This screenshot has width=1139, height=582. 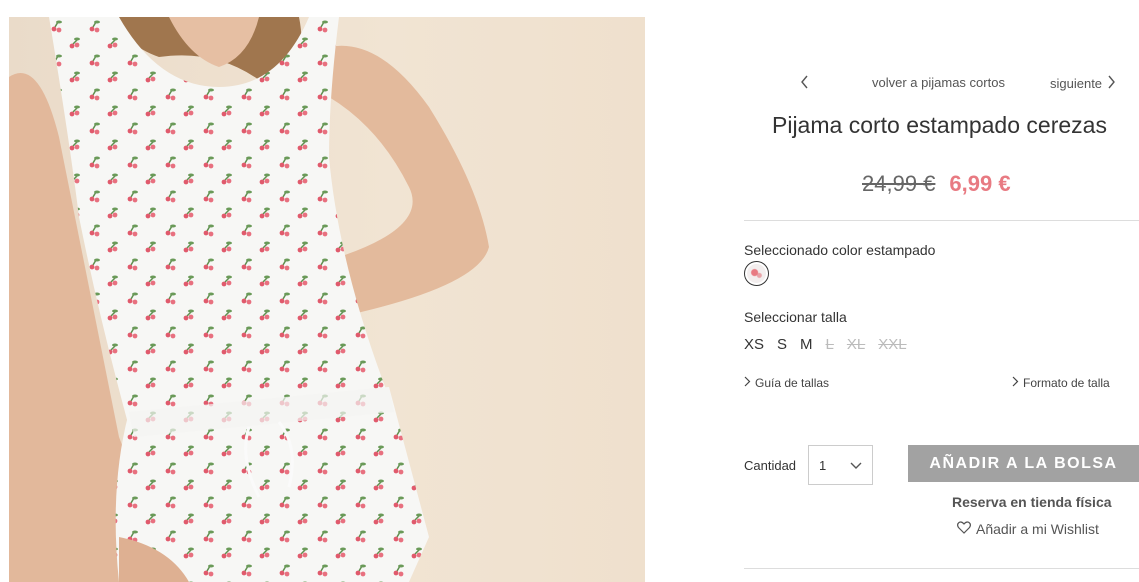 I want to click on size-label: Seleccionar talla, so click(x=795, y=317).